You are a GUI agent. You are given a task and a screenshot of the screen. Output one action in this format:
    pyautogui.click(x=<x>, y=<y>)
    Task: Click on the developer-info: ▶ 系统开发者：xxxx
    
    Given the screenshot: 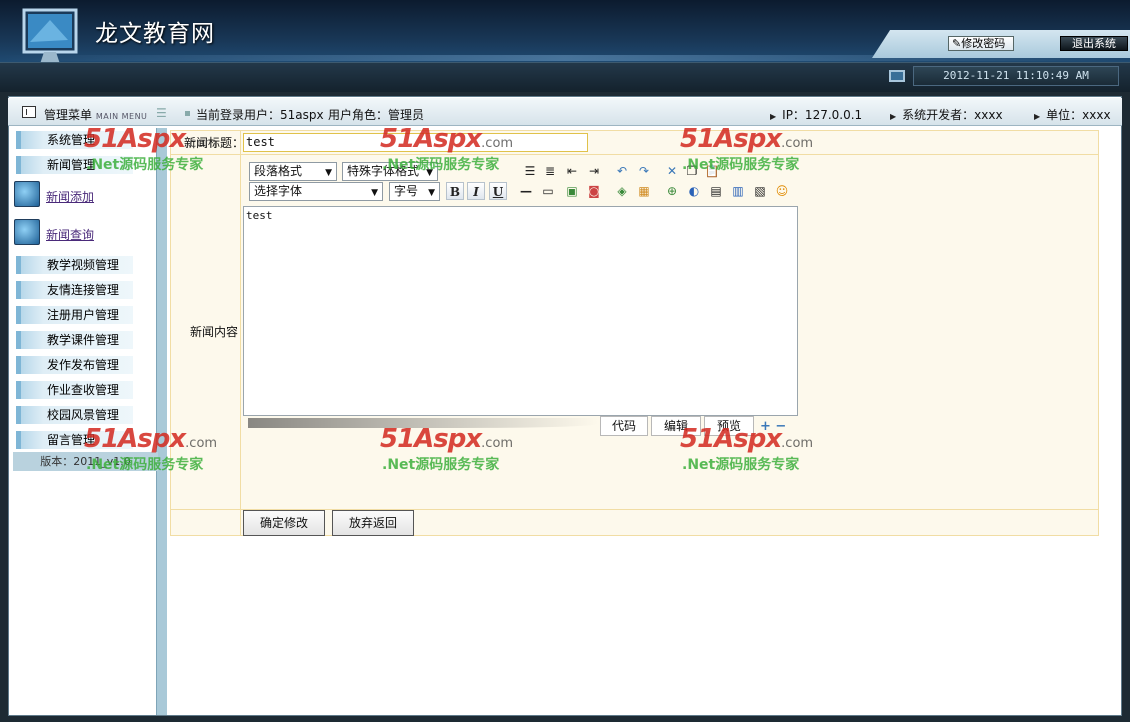 What is the action you would take?
    pyautogui.click(x=946, y=115)
    